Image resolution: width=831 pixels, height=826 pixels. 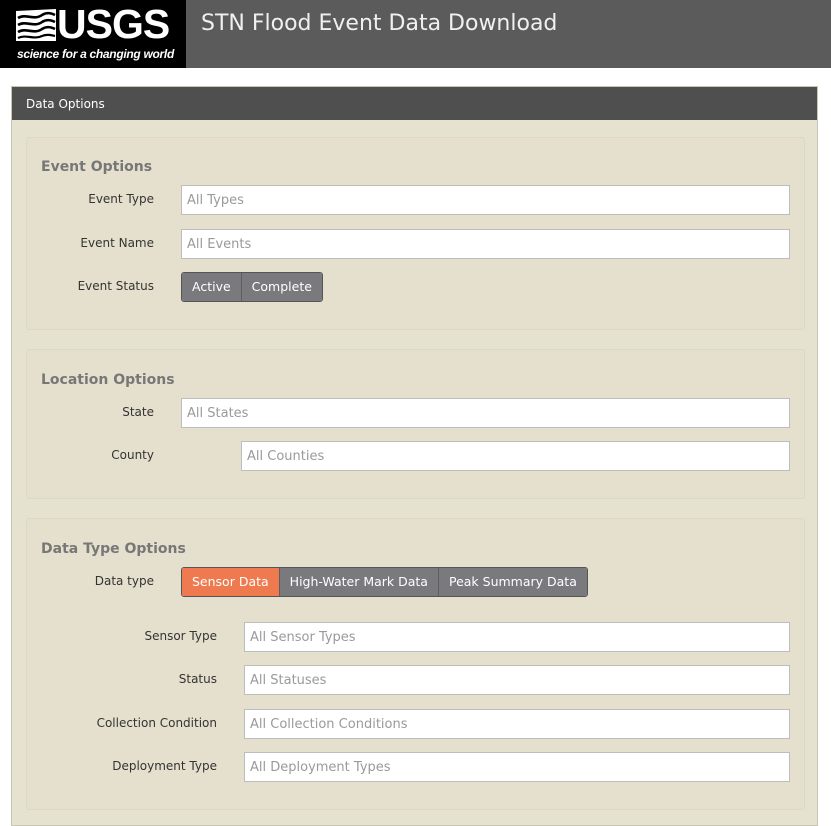 I want to click on event-status-label: Event Status, so click(x=115, y=286).